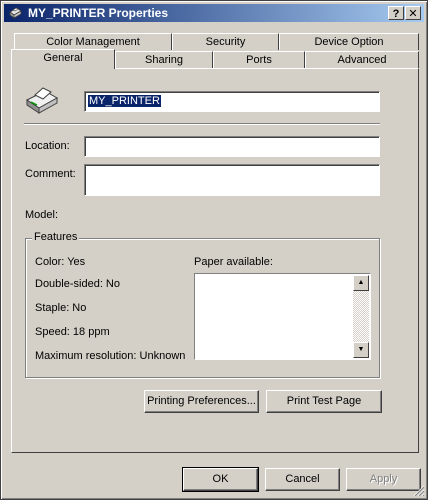 This screenshot has width=428, height=500. What do you see at coordinates (77, 284) in the screenshot?
I see `feature-double-sided: Double-sided: No` at bounding box center [77, 284].